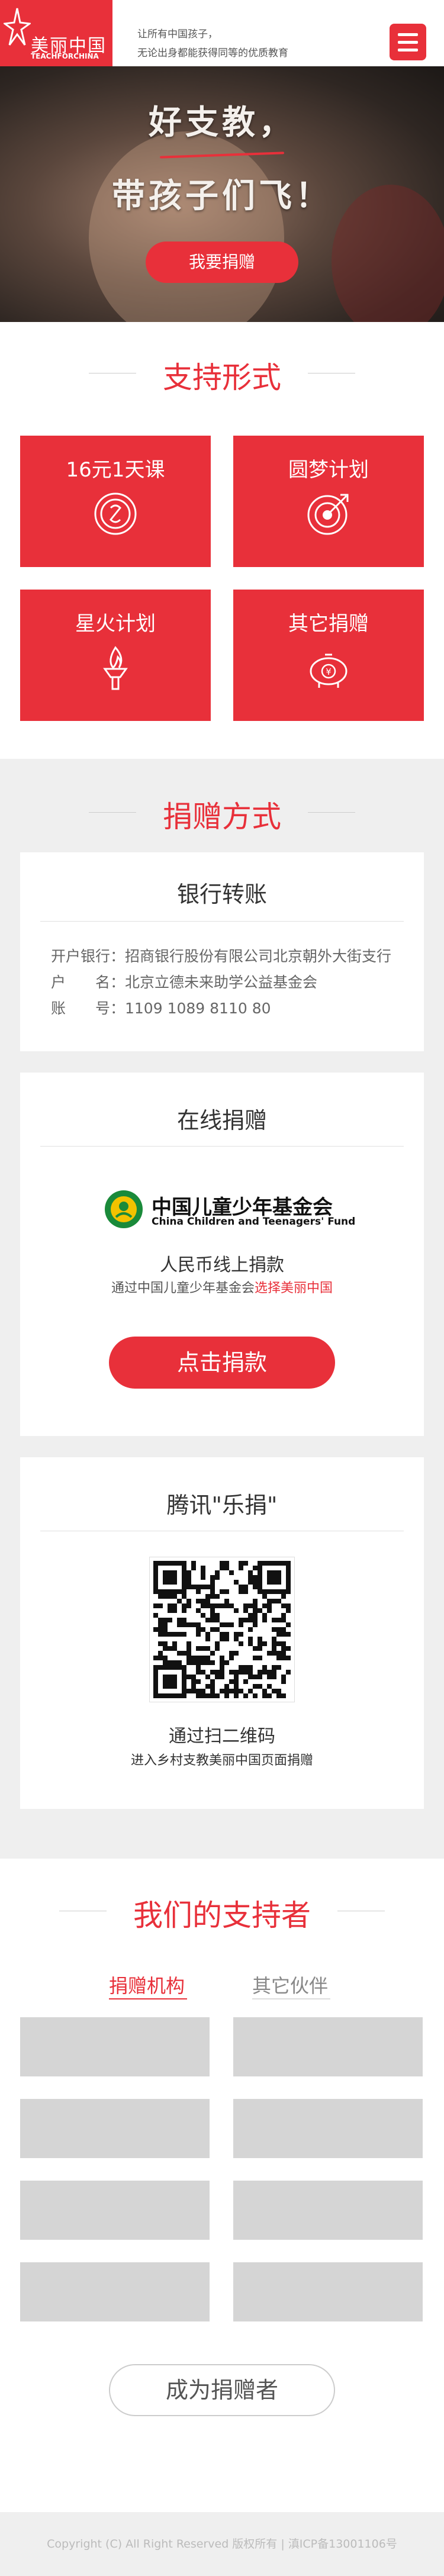 The width and height of the screenshot is (444, 2576). Describe the element at coordinates (115, 470) in the screenshot. I see `tile-label: 16元1天课` at that location.